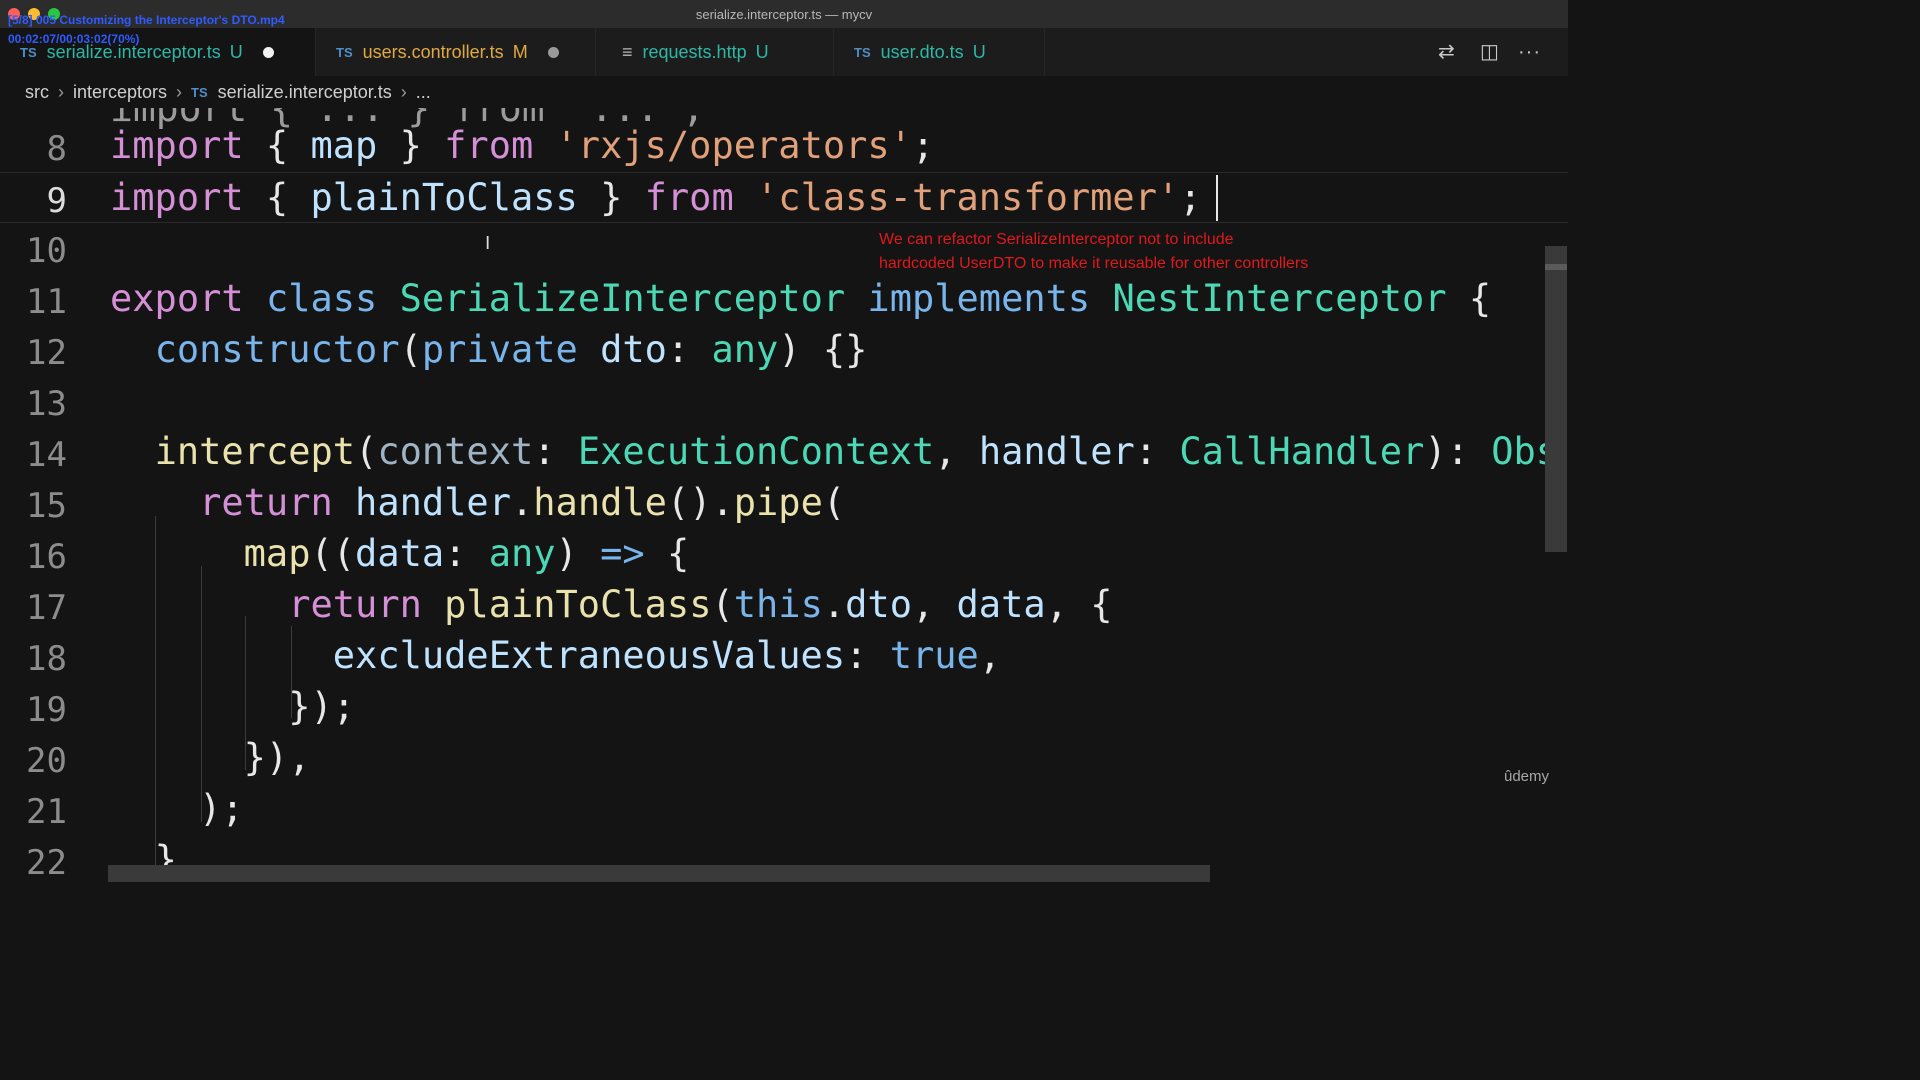 The height and width of the screenshot is (1080, 1920). What do you see at coordinates (46, 302) in the screenshot?
I see `line-number: 11` at bounding box center [46, 302].